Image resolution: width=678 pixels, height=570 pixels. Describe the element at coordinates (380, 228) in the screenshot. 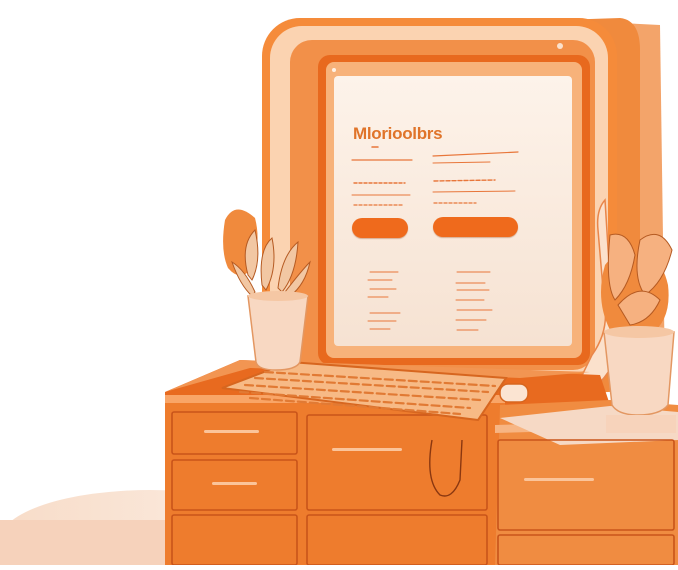

I see `primary-button` at that location.